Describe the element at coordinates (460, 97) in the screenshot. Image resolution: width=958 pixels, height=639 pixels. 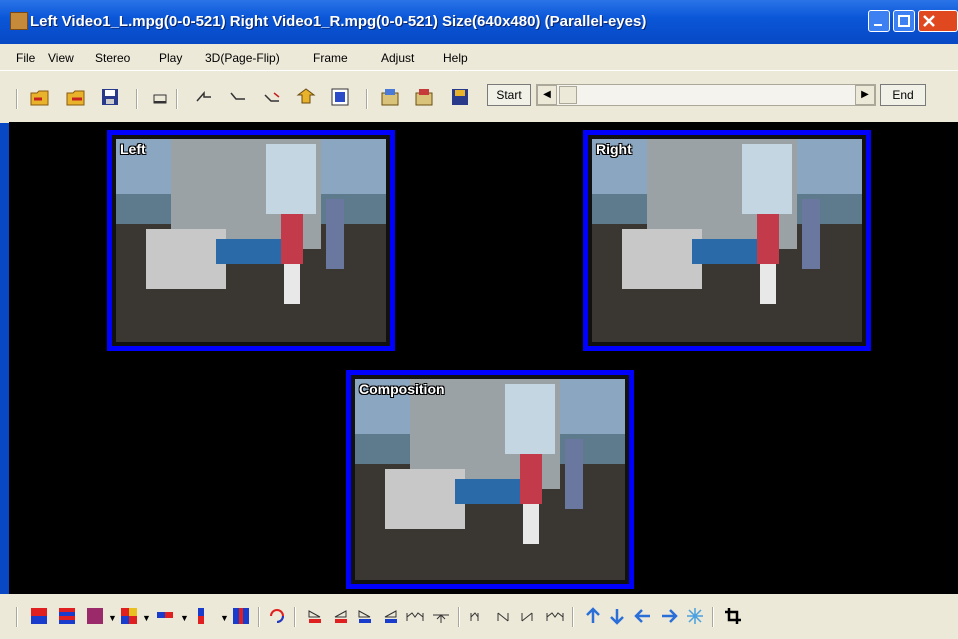
I see `save-stereo-icon` at that location.